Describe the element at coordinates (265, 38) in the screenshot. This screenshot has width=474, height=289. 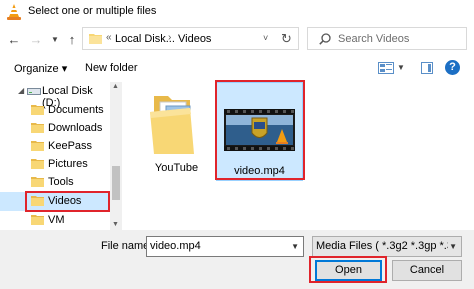
I see `chevron-down-icon: ˅` at that location.